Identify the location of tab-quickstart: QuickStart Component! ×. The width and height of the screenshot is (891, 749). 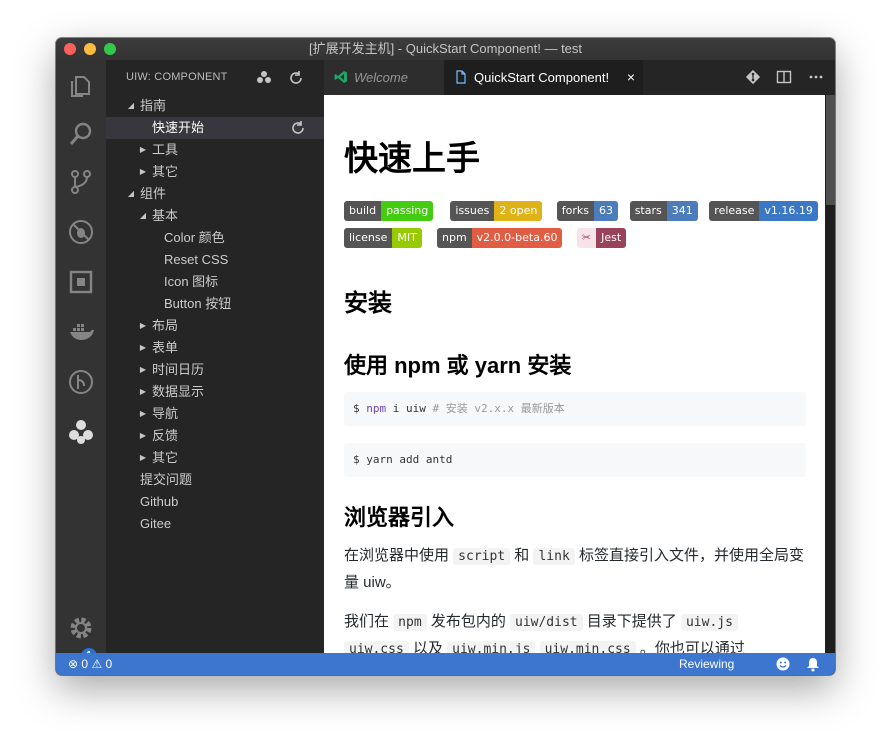
(543, 77).